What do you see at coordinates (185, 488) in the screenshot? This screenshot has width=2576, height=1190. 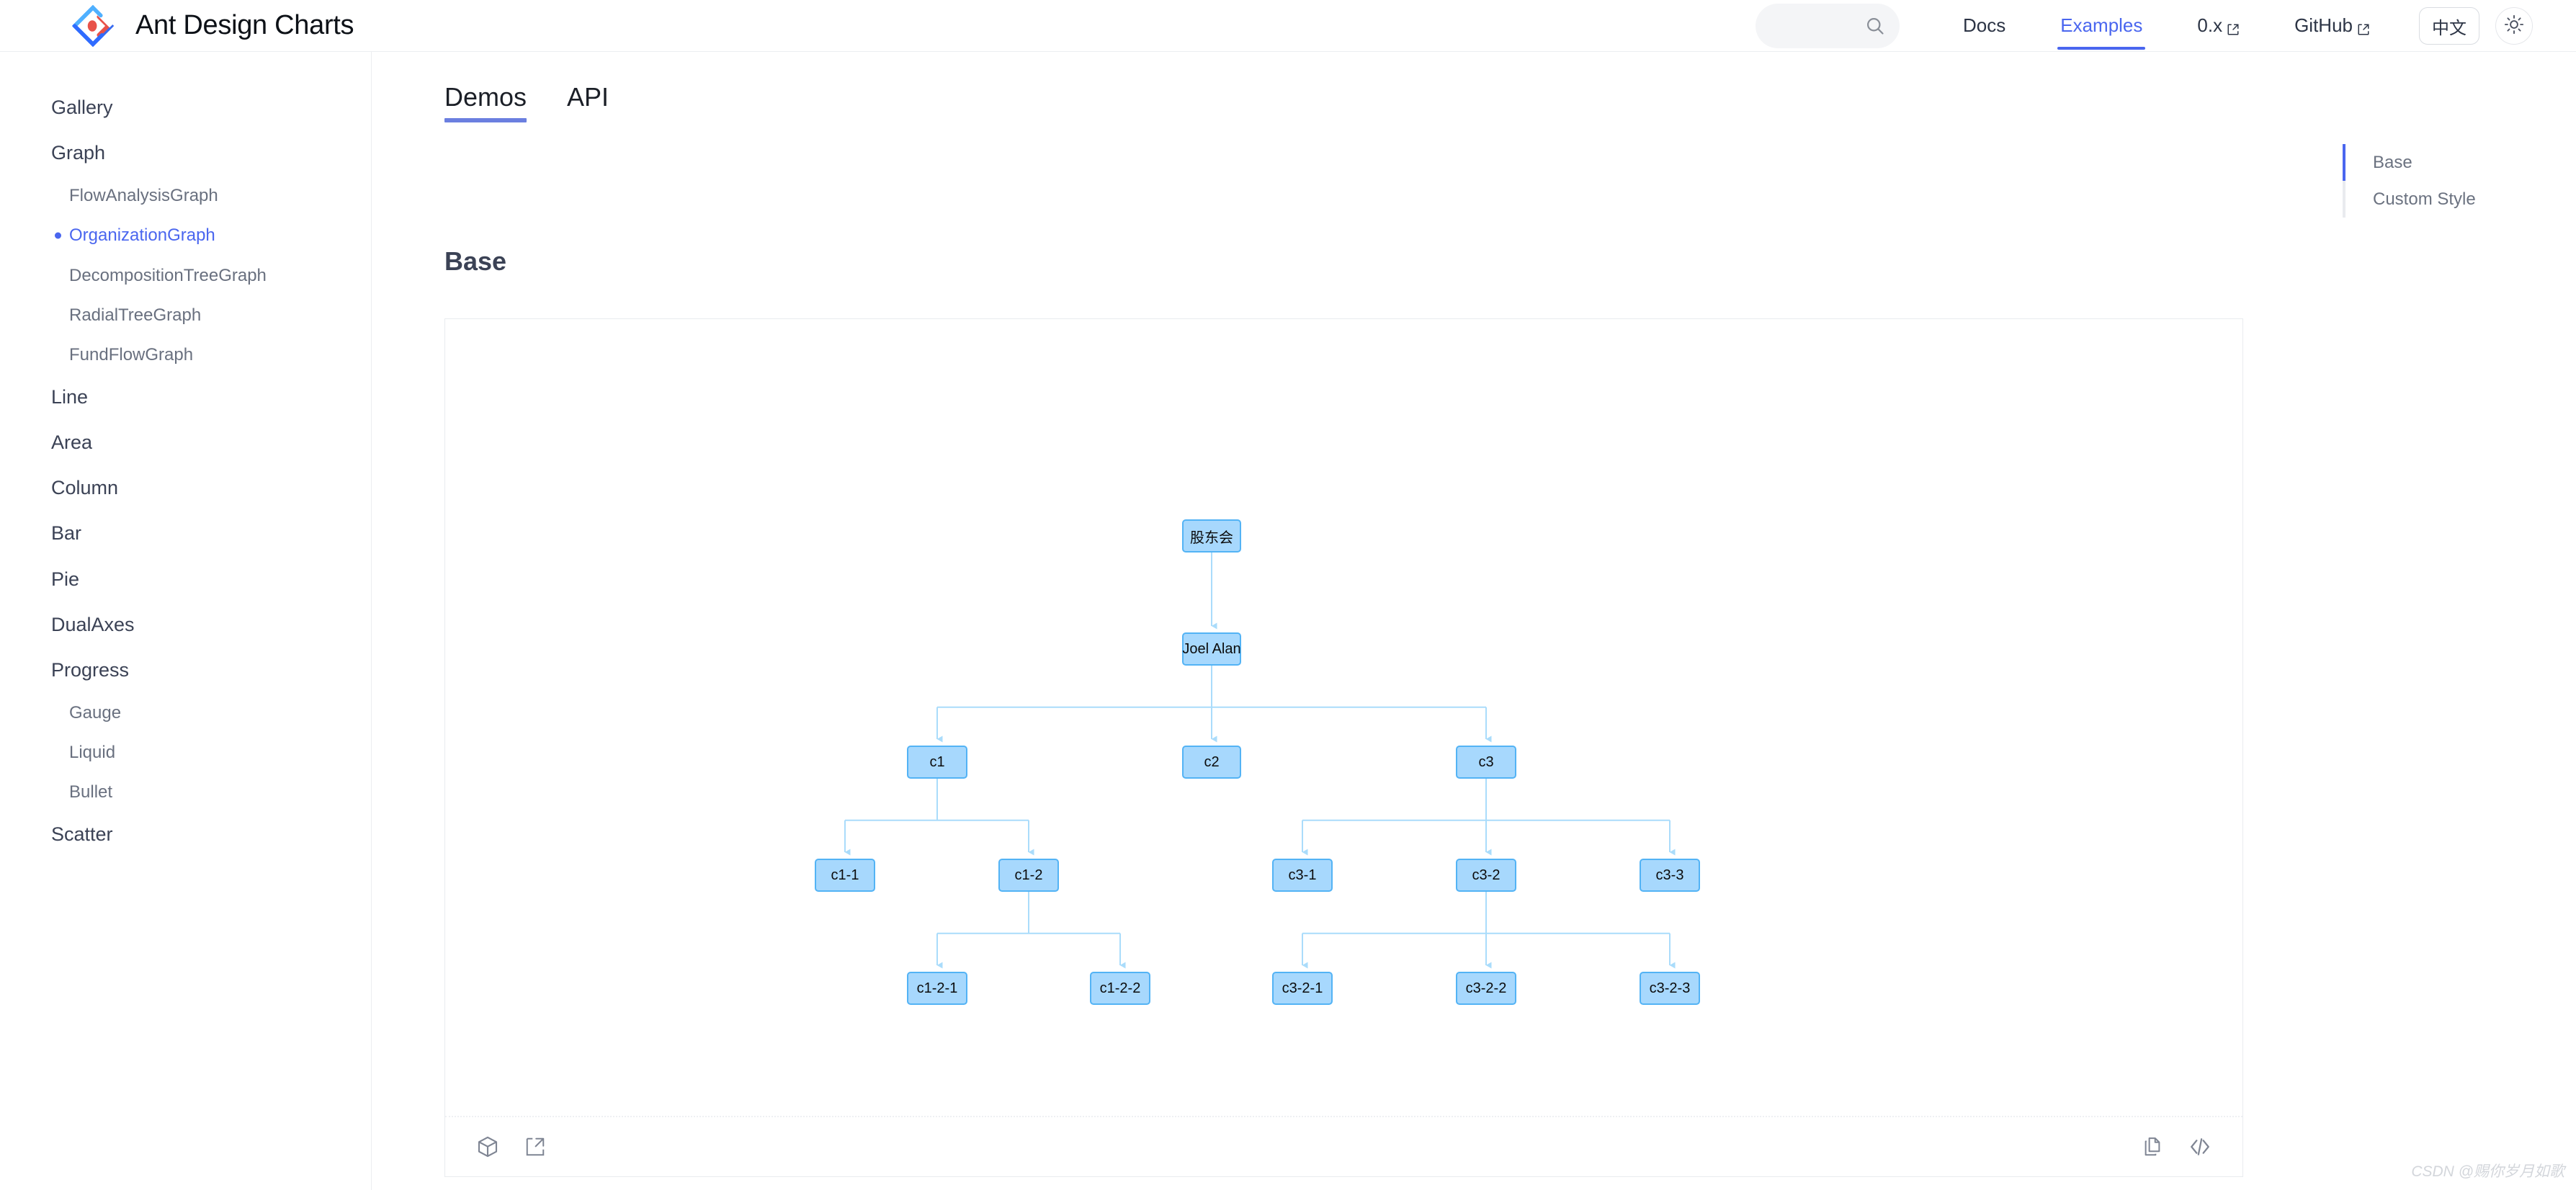 I see `sidebar-item-column: Column` at bounding box center [185, 488].